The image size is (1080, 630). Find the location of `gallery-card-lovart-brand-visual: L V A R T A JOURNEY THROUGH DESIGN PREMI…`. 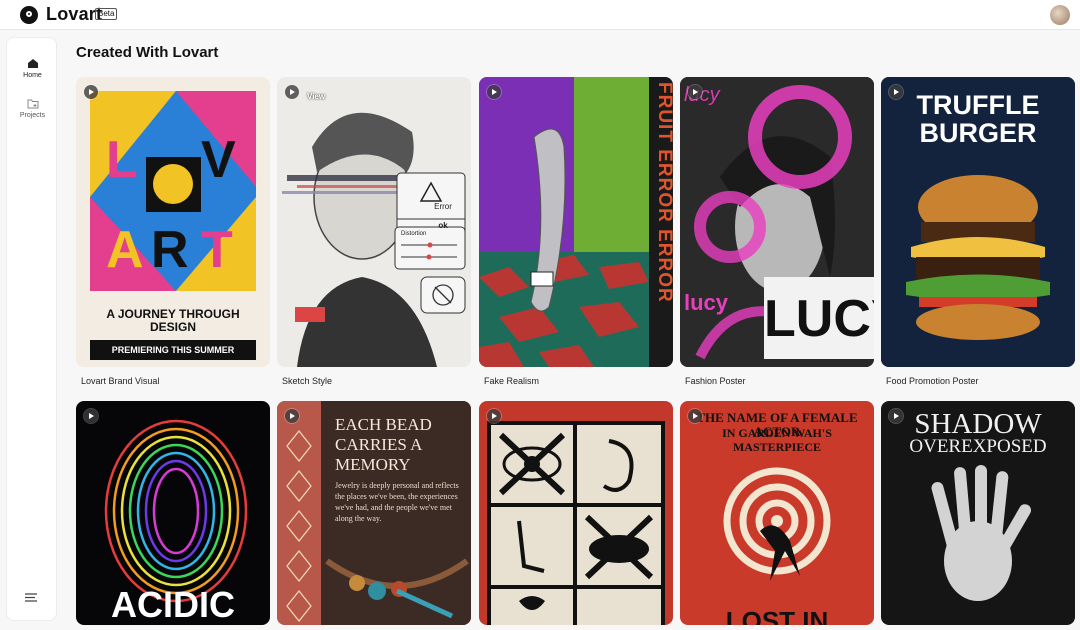

gallery-card-lovart-brand-visual: L V A R T A JOURNEY THROUGH DESIGN PREMI… is located at coordinates (173, 222).